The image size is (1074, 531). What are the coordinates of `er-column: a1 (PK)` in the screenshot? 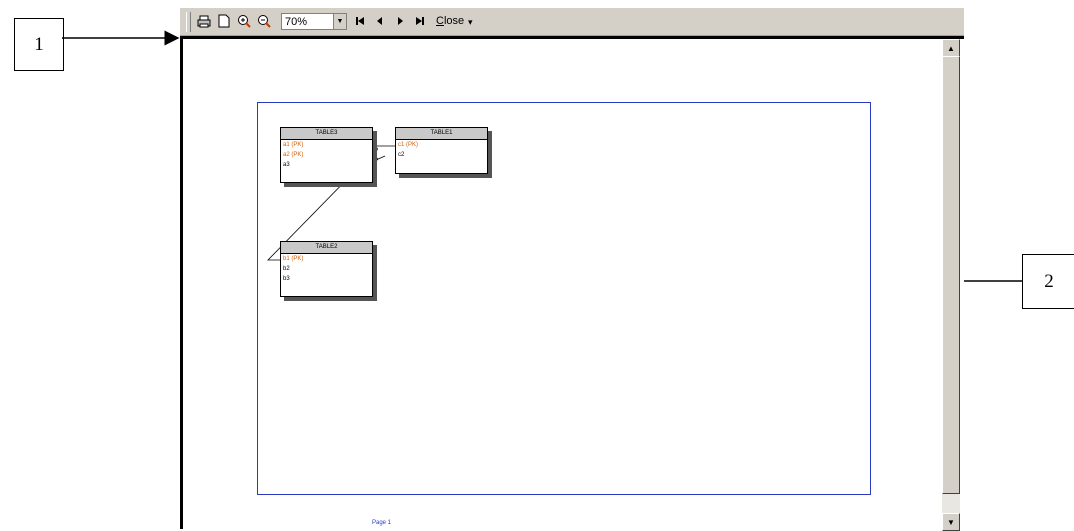 It's located at (293, 145).